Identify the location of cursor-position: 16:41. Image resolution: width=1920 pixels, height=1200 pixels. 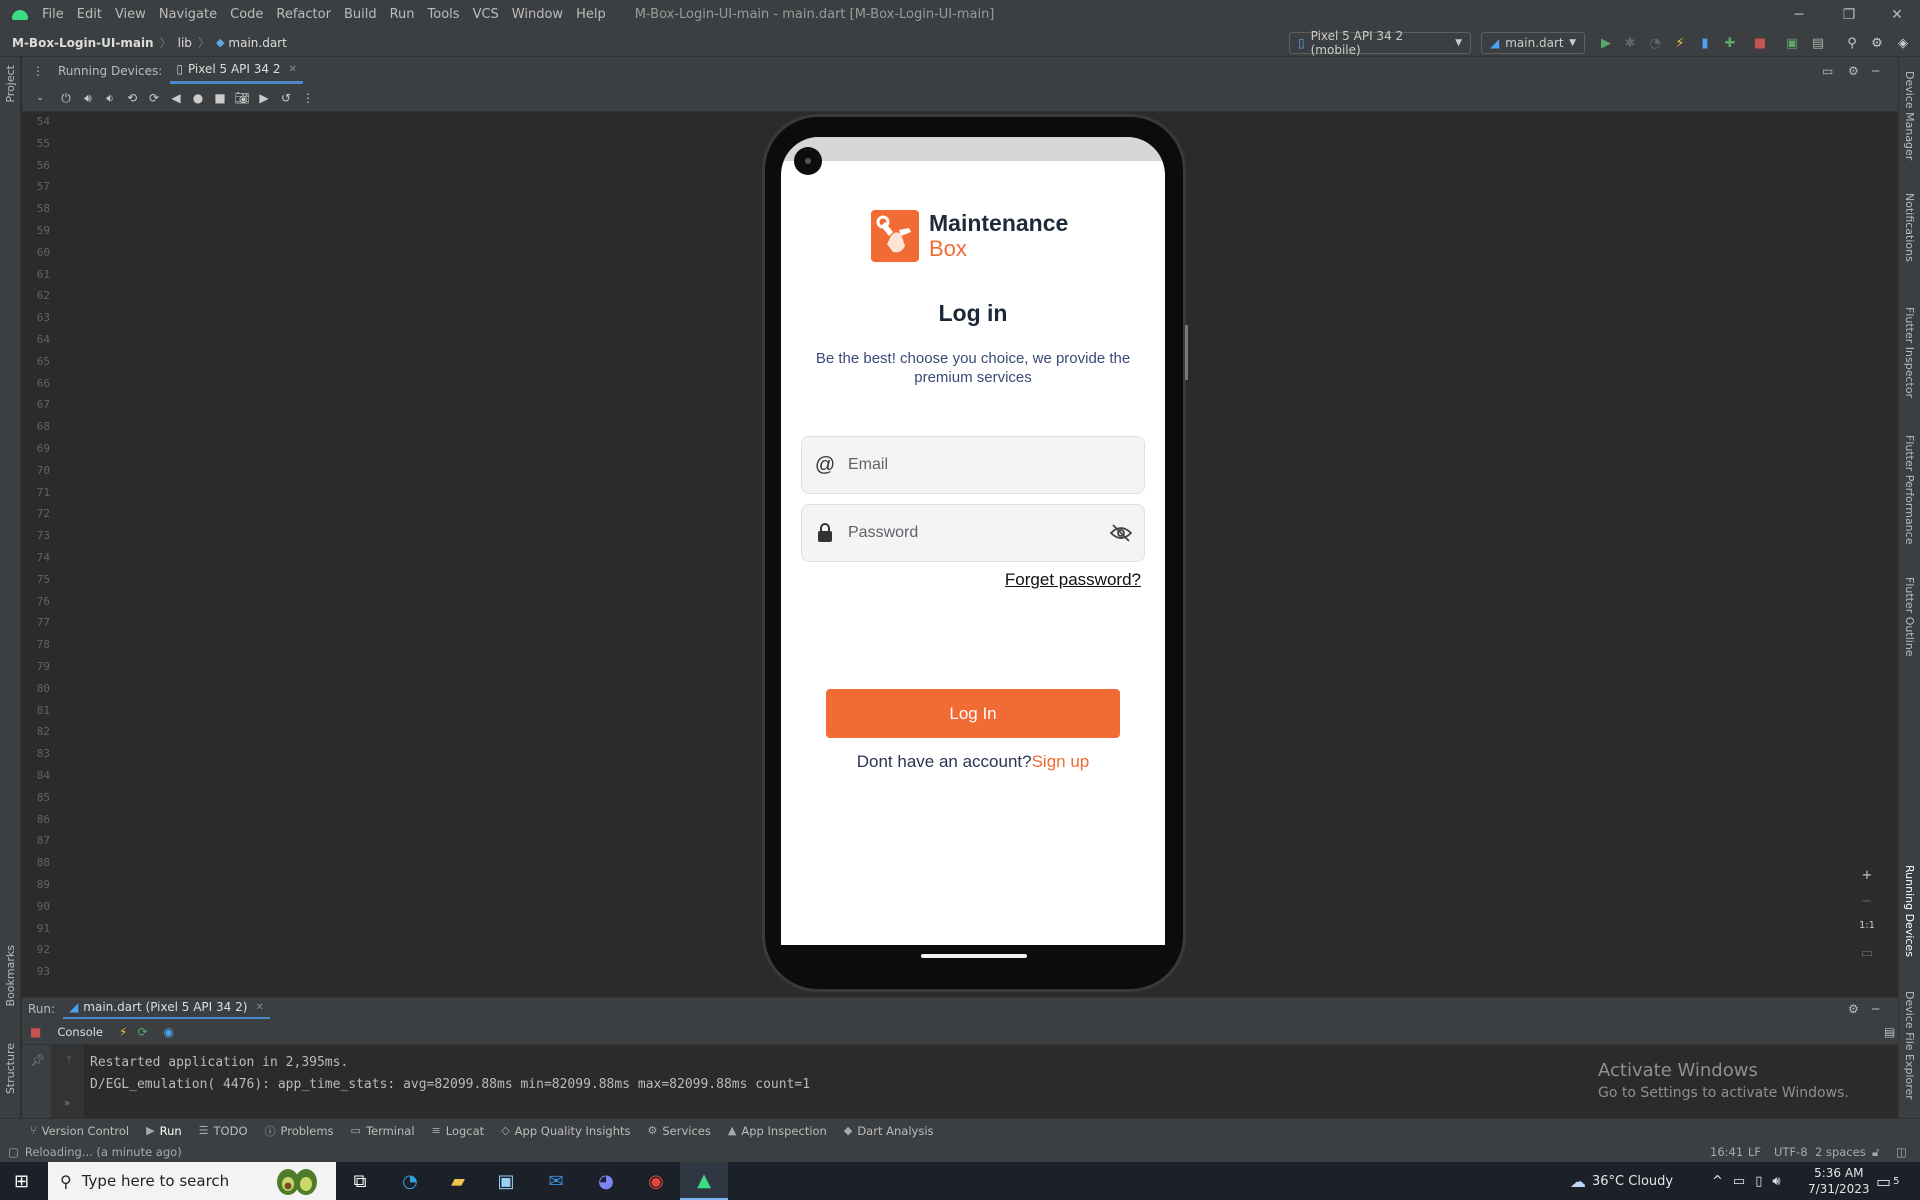
(1726, 1152).